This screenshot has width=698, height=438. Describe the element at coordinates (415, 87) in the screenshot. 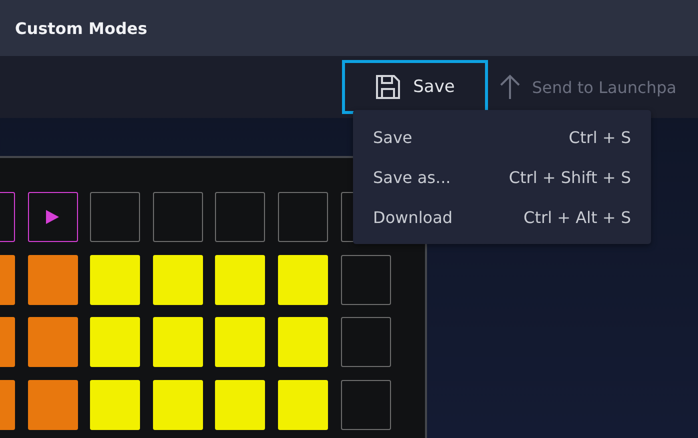

I see `save-button: Save` at that location.